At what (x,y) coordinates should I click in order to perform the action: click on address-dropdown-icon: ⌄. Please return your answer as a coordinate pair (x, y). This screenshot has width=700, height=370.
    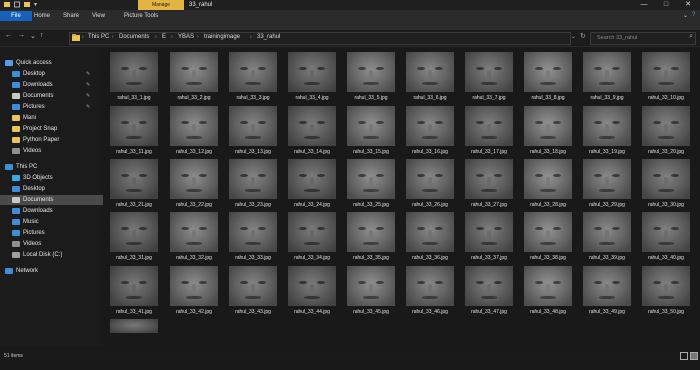
    Looking at the image, I should click on (573, 36).